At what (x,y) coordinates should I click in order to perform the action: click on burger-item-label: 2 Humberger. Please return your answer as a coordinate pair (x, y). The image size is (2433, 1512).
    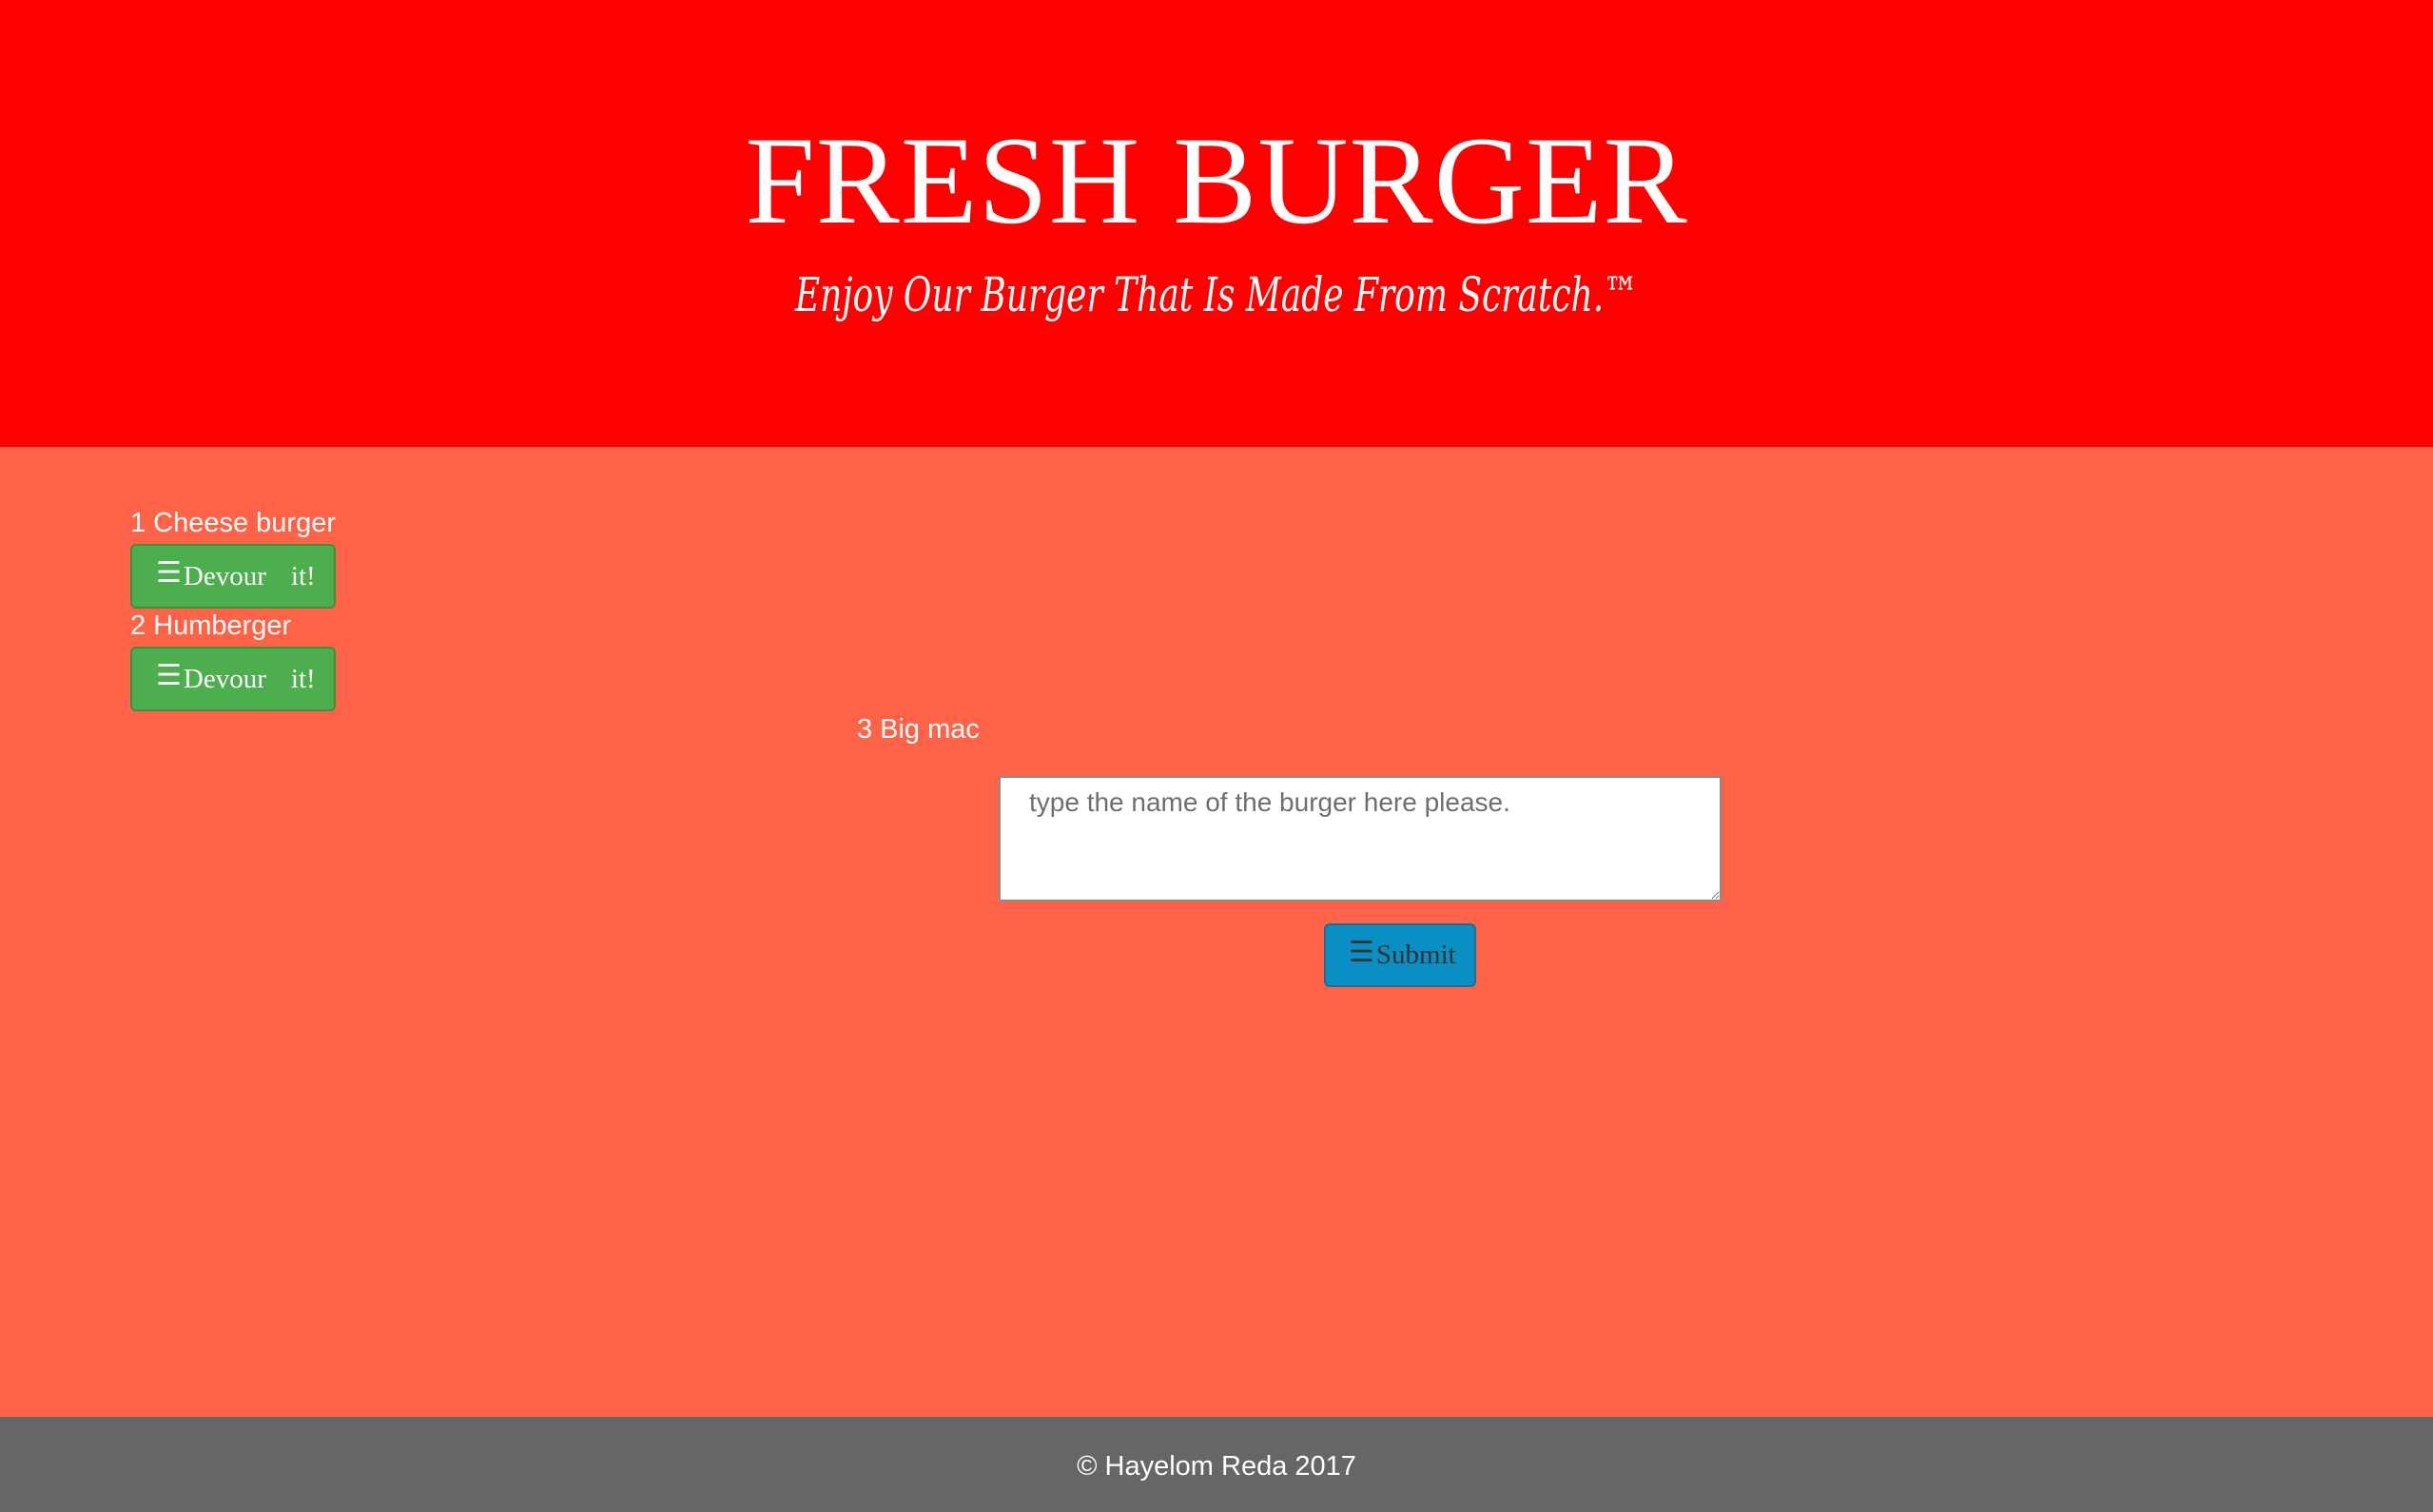
    Looking at the image, I should click on (210, 626).